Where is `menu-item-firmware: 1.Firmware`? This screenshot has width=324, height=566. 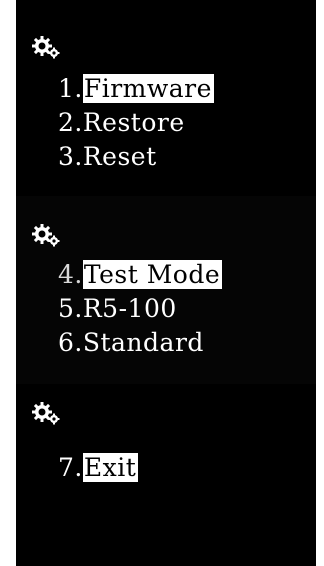 menu-item-firmware: 1.Firmware is located at coordinates (136, 89).